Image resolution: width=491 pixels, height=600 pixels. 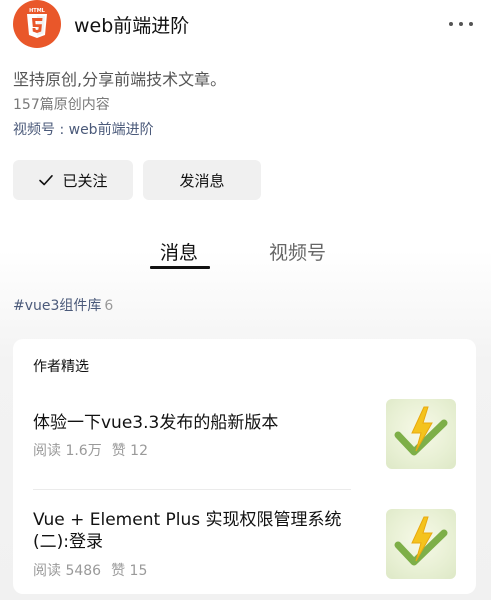 I want to click on article-title: 体验一下vue3.3发布的船新版本, so click(x=156, y=423).